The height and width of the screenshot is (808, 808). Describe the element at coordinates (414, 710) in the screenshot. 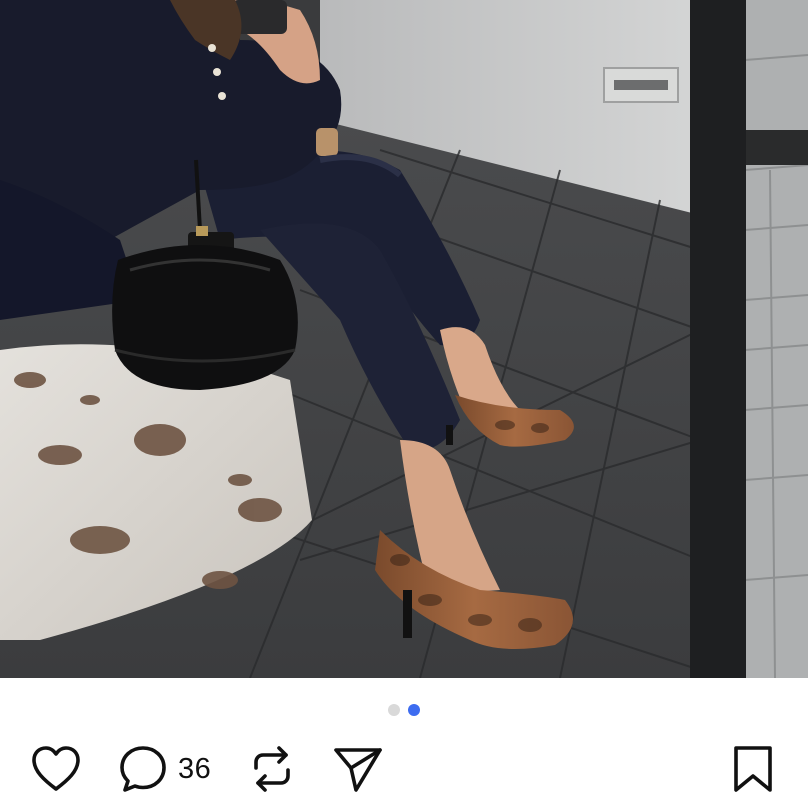

I see `carousel-dot-2-active` at that location.